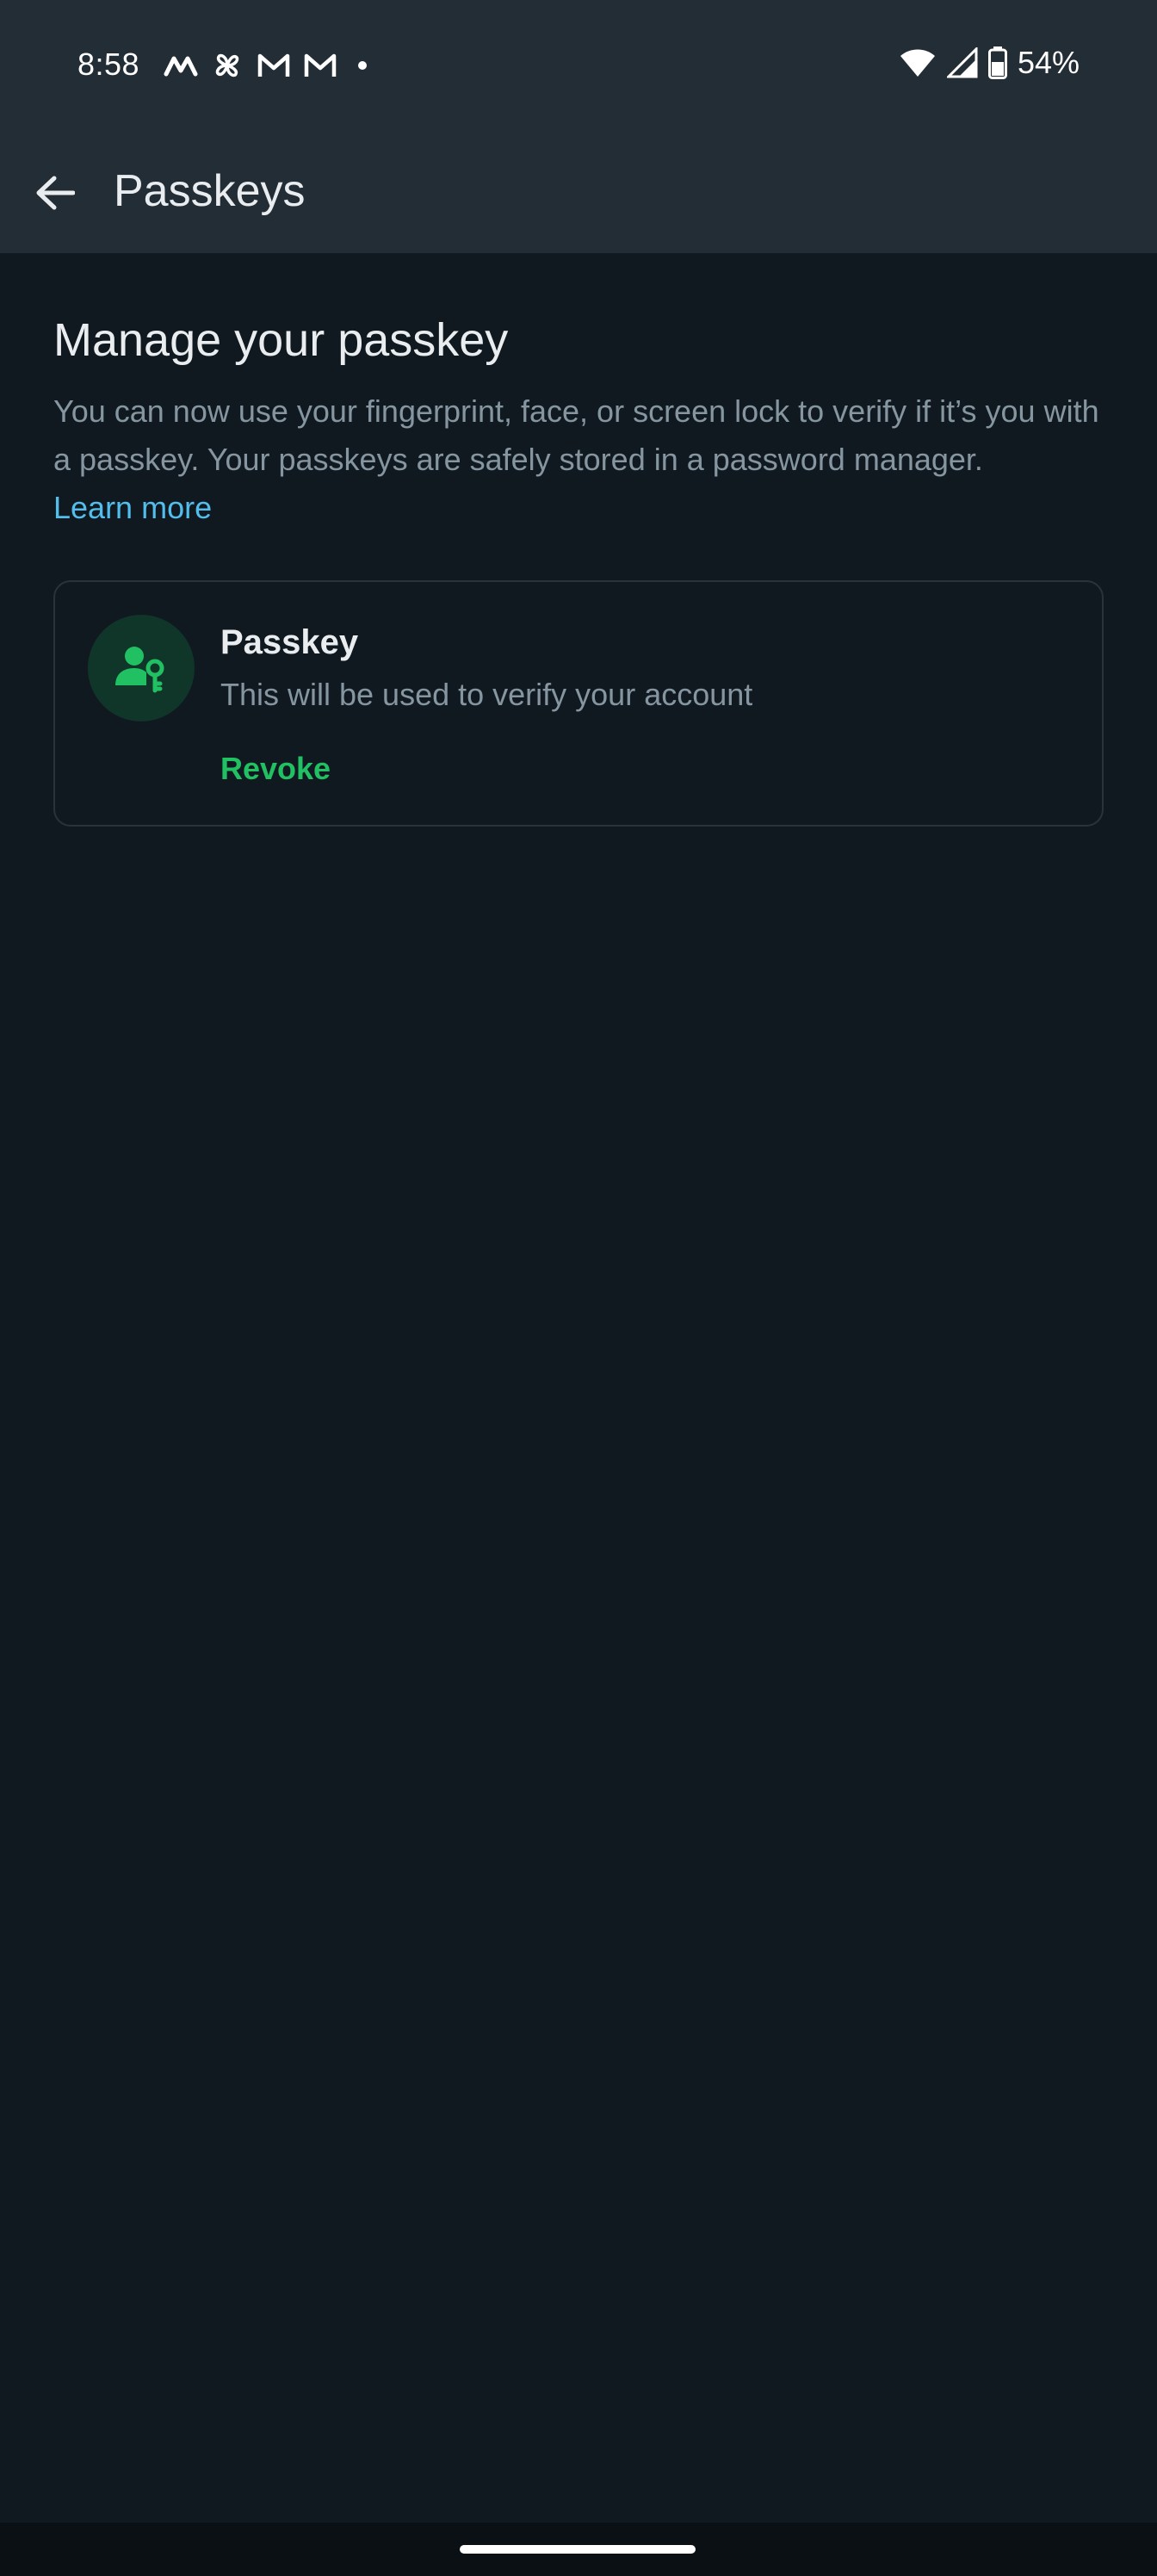  I want to click on page-title: Passkeys, so click(210, 191).